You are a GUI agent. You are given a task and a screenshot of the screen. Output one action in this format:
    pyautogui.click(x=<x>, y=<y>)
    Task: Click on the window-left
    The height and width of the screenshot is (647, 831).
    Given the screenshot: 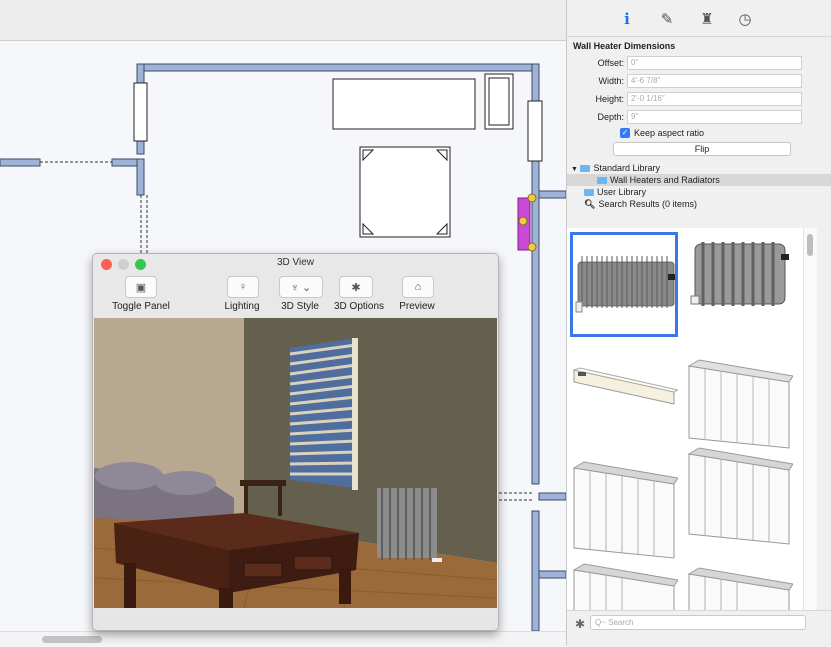 What is the action you would take?
    pyautogui.click(x=140, y=112)
    